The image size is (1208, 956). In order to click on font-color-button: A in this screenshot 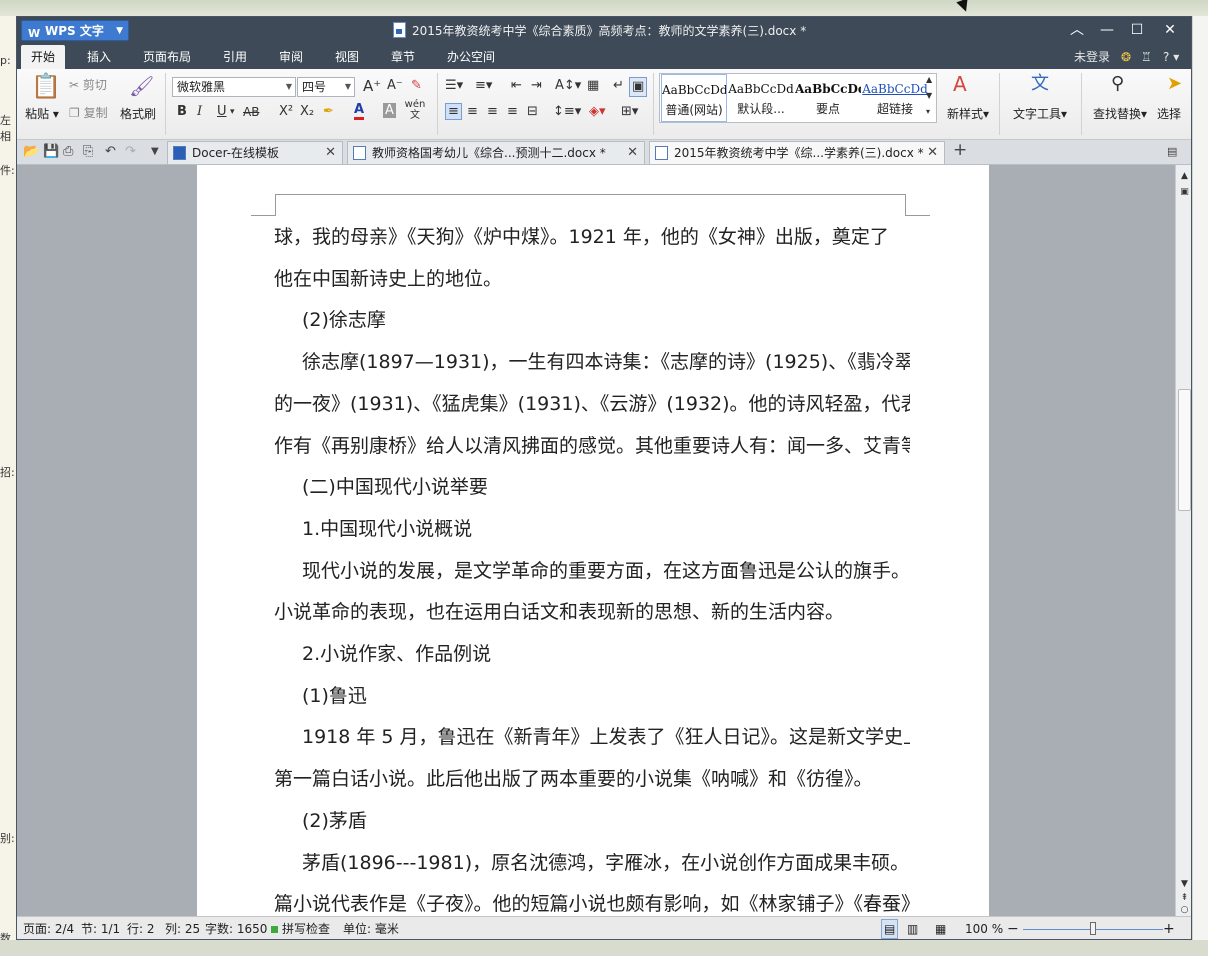, I will do `click(359, 111)`.